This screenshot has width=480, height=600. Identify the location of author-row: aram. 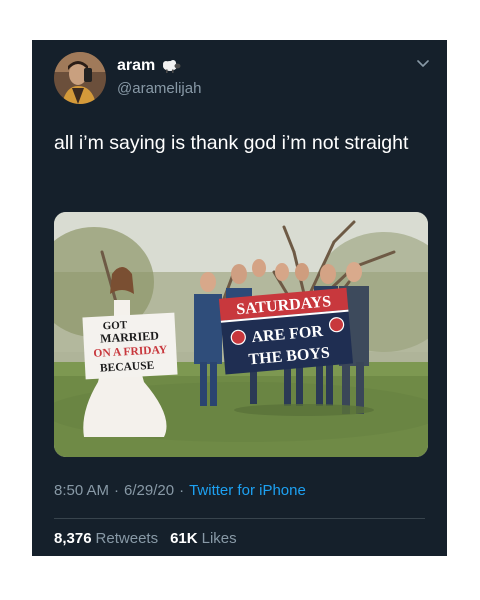
(149, 66).